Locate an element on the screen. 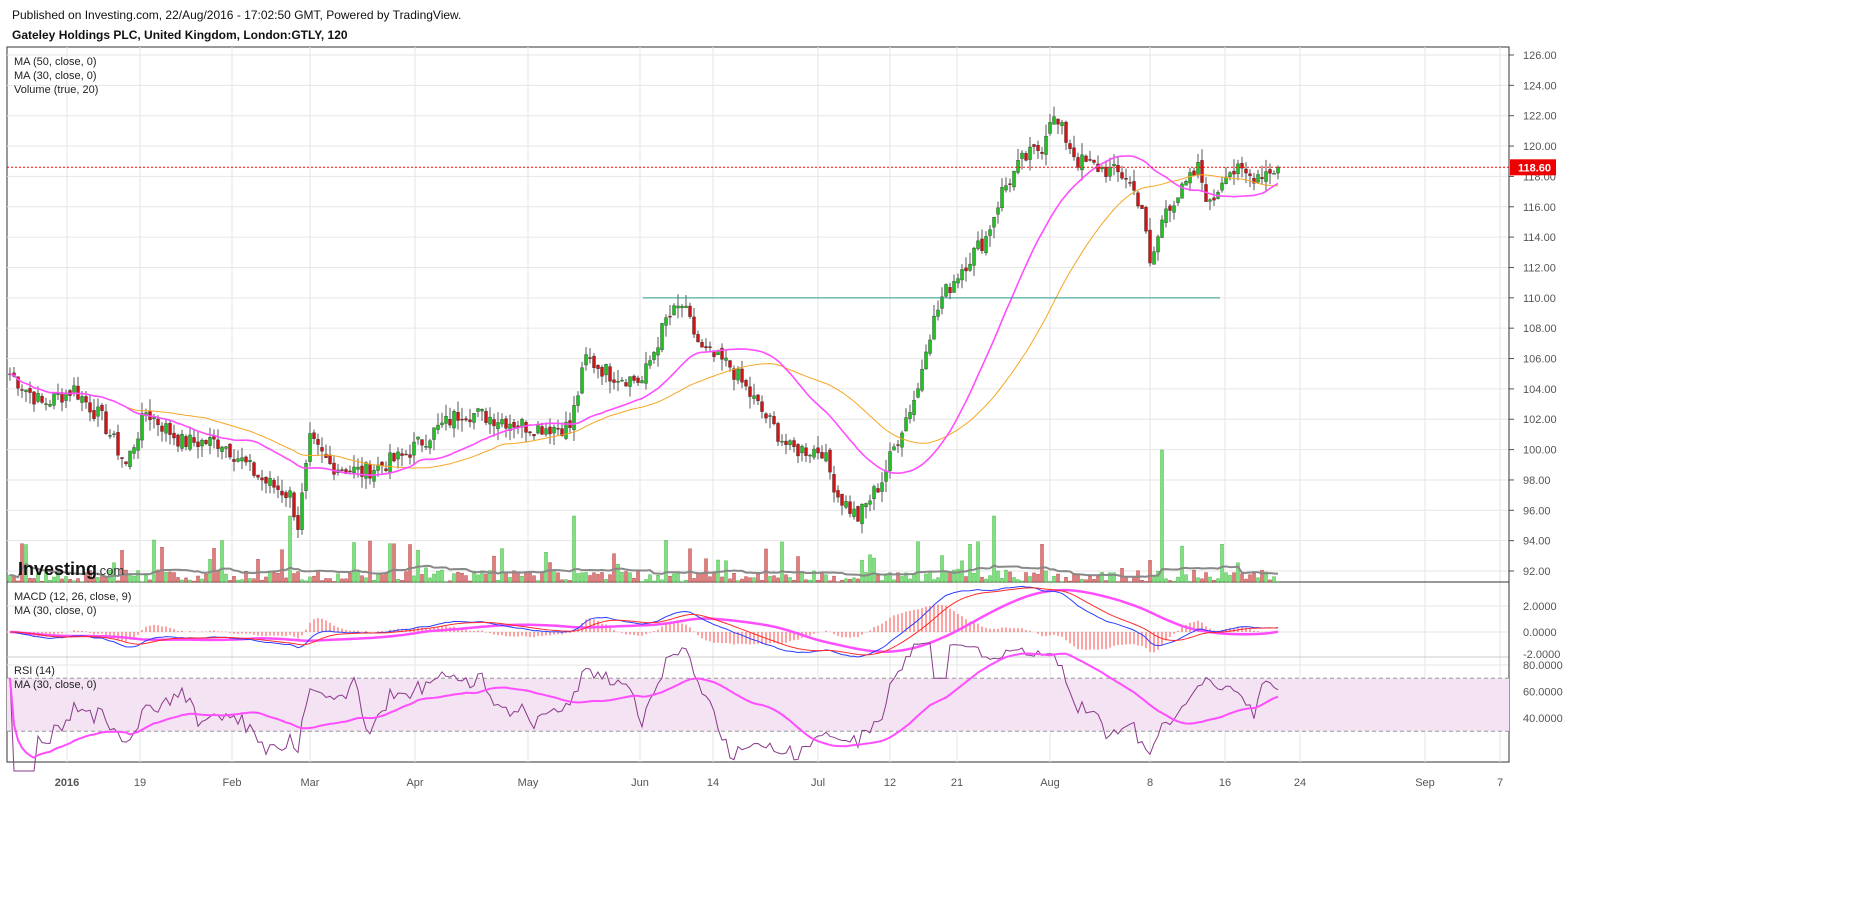 The image size is (1851, 906). price-tick-label: 96.00 is located at coordinates (1537, 511).